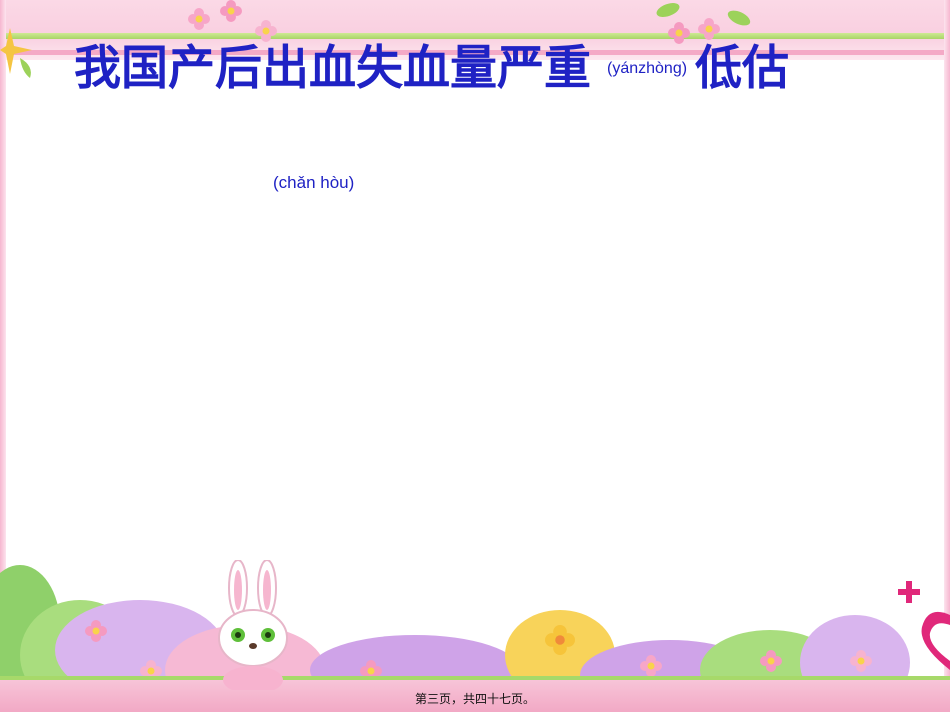  Describe the element at coordinates (742, 68) in the screenshot. I see `title-tail-text: 低估` at that location.